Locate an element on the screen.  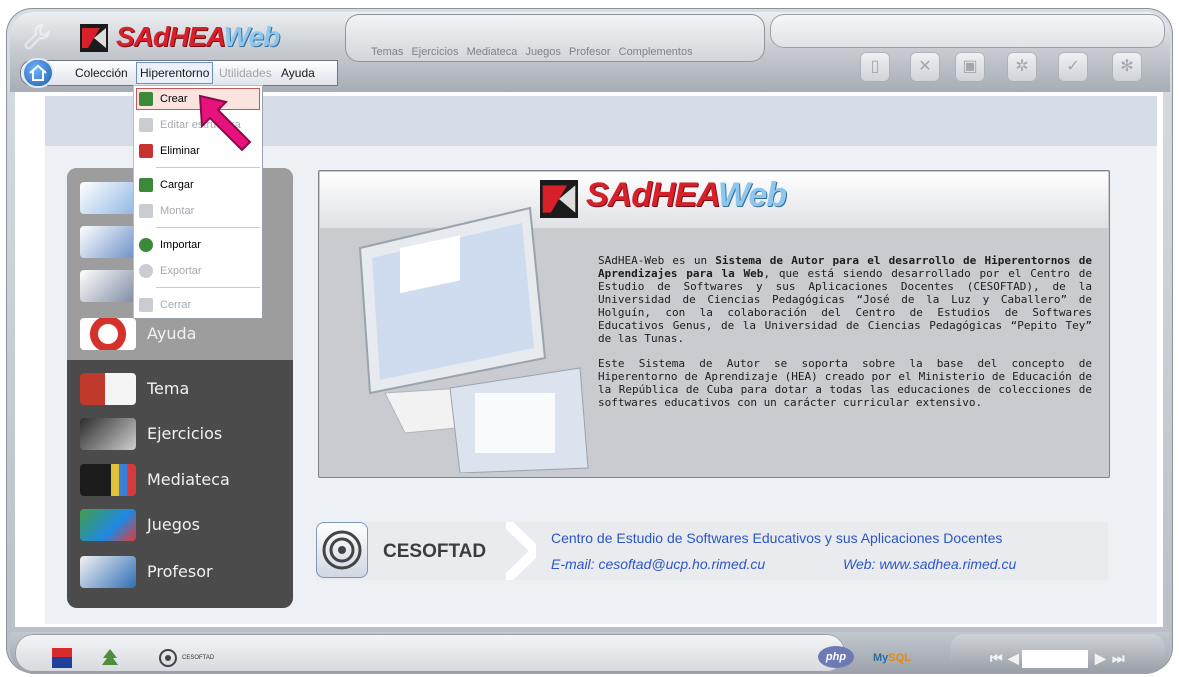
check-icon: ✓ is located at coordinates (1073, 66).